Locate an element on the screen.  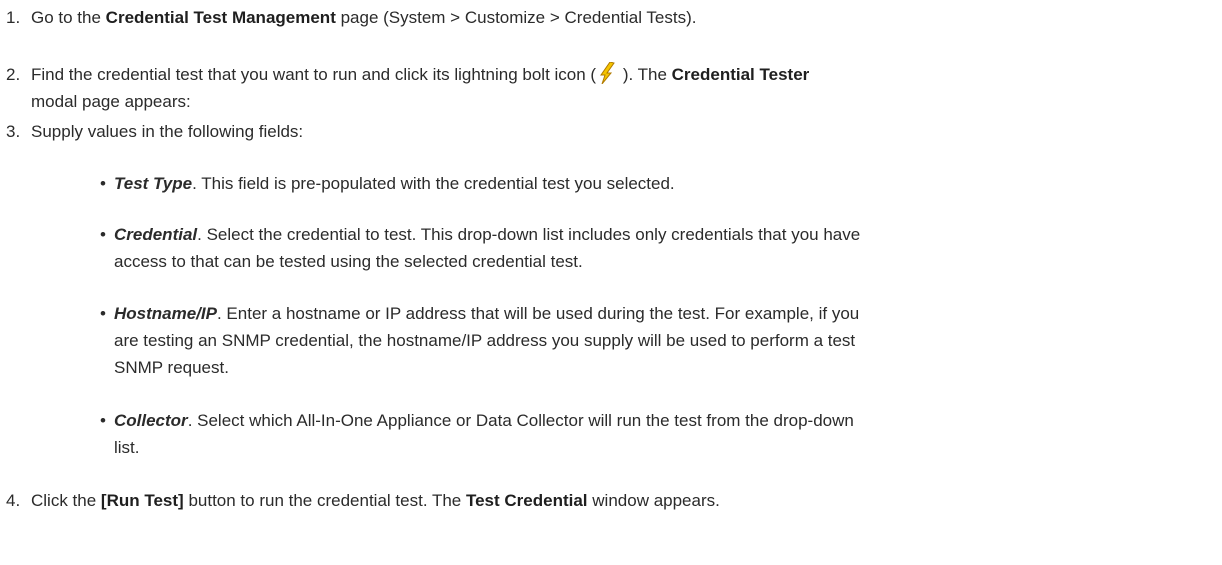
step-number: 2. is located at coordinates (13, 74).